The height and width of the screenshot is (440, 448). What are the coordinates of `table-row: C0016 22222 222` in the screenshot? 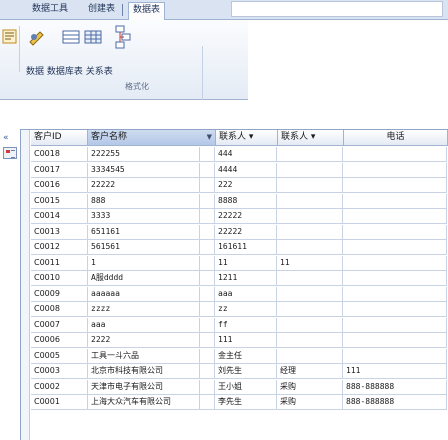 It's located at (239, 185).